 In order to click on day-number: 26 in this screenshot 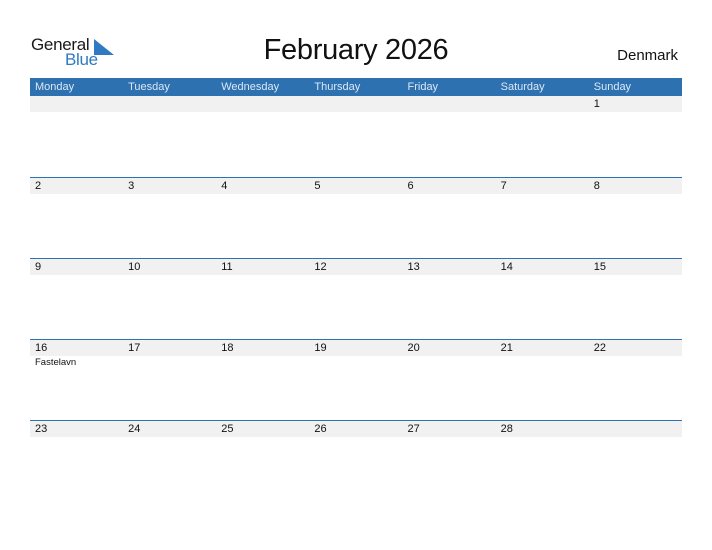, I will do `click(320, 429)`.